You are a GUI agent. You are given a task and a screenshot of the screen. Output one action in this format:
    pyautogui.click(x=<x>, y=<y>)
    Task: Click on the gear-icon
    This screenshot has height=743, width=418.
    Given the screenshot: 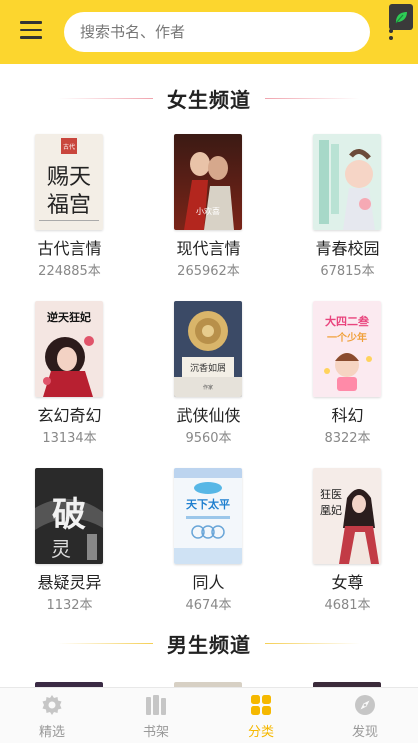 What is the action you would take?
    pyautogui.click(x=52, y=705)
    